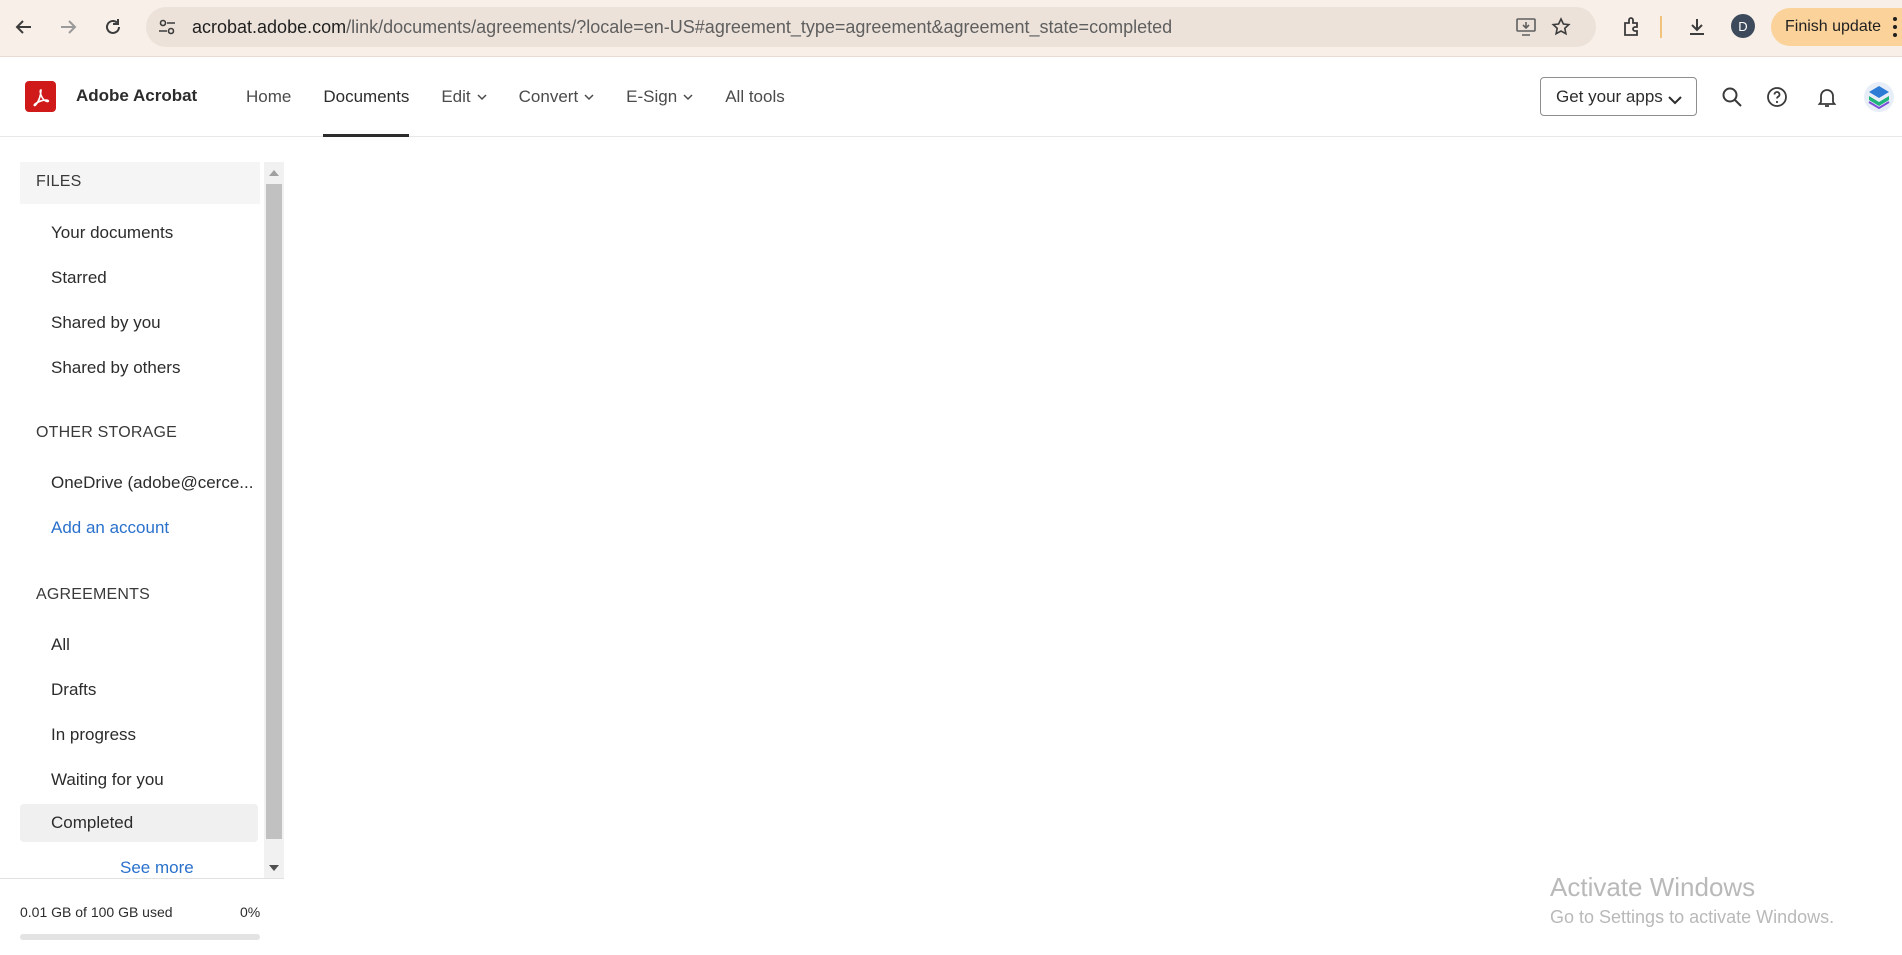 The width and height of the screenshot is (1902, 955). I want to click on nav-esign: E-Sign, so click(659, 97).